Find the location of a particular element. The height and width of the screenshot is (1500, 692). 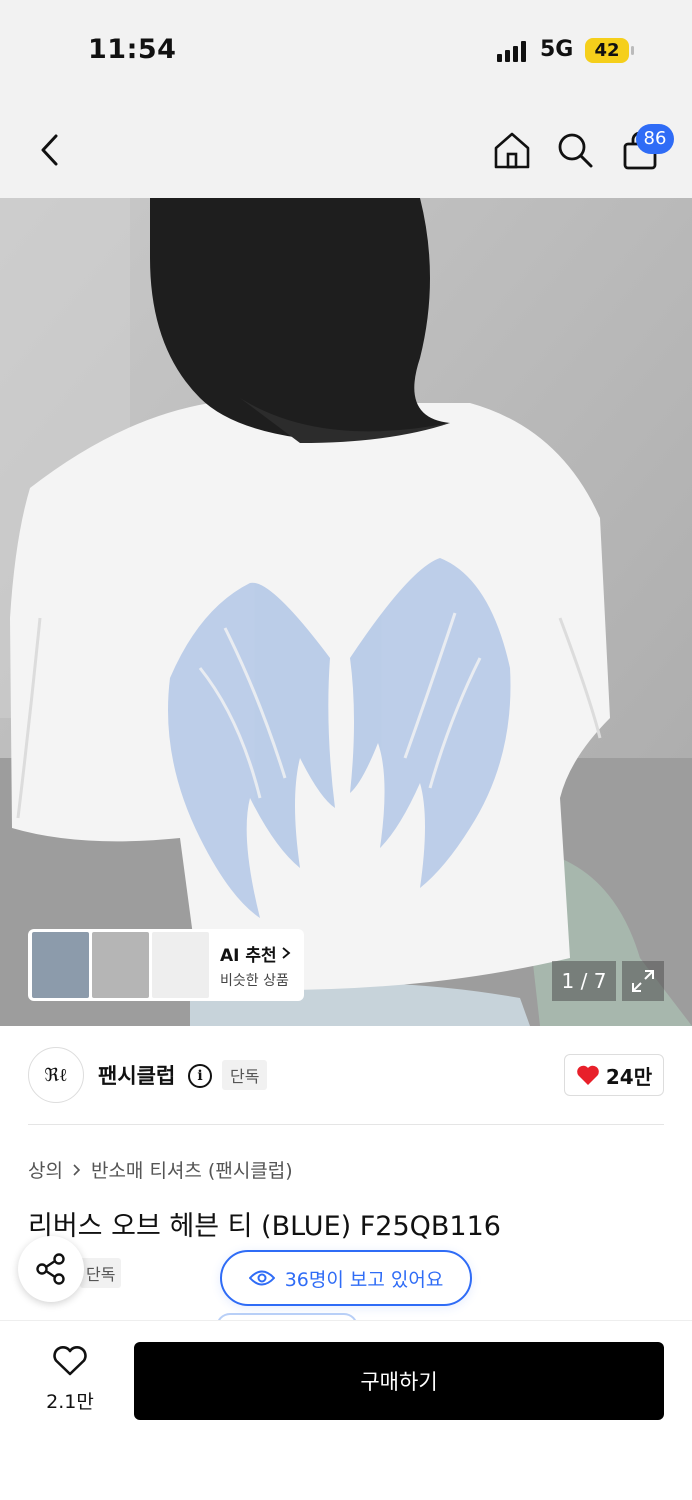

search-icon is located at coordinates (575, 150).